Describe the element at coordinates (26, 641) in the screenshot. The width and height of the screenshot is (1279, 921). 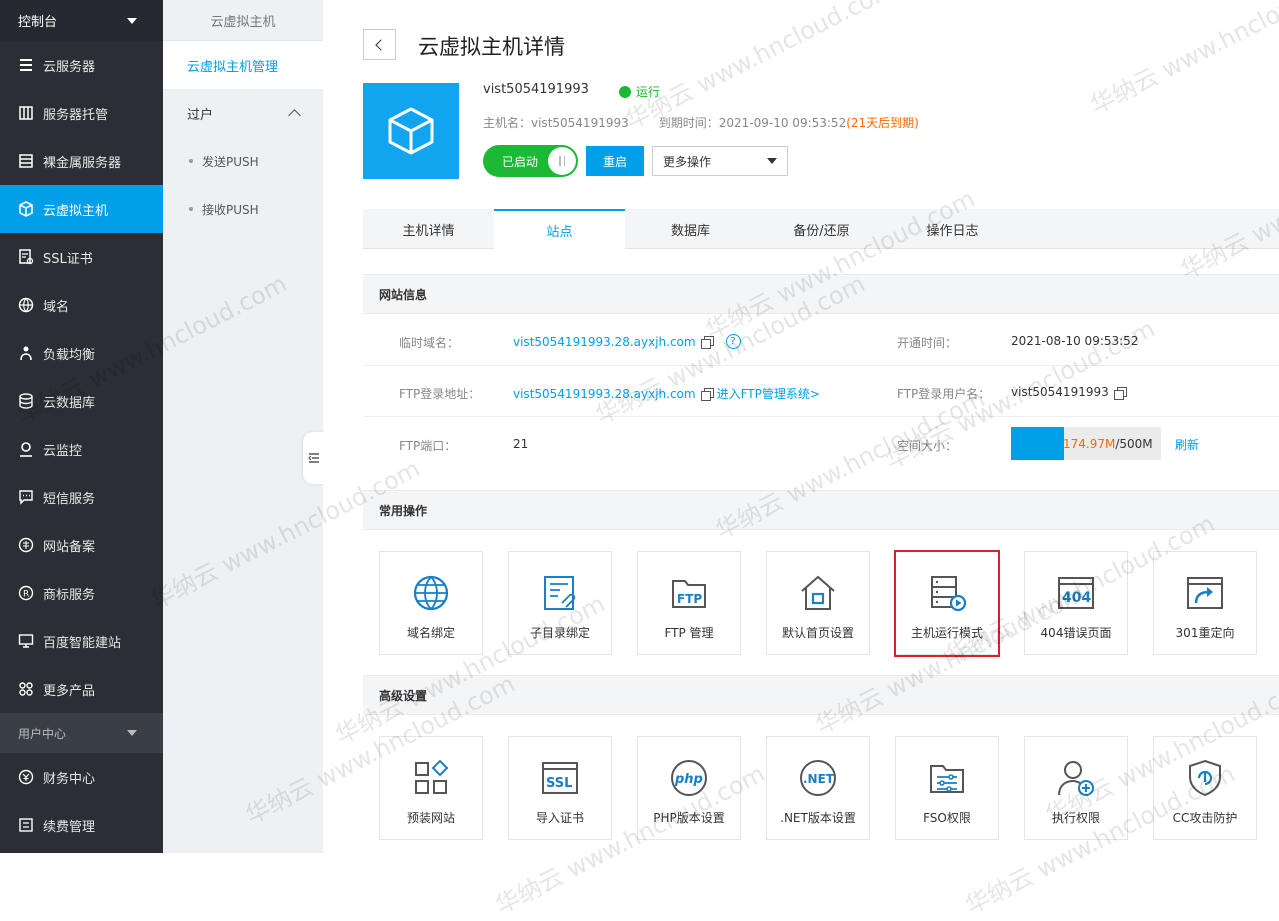
I see `site-builder-icon` at that location.